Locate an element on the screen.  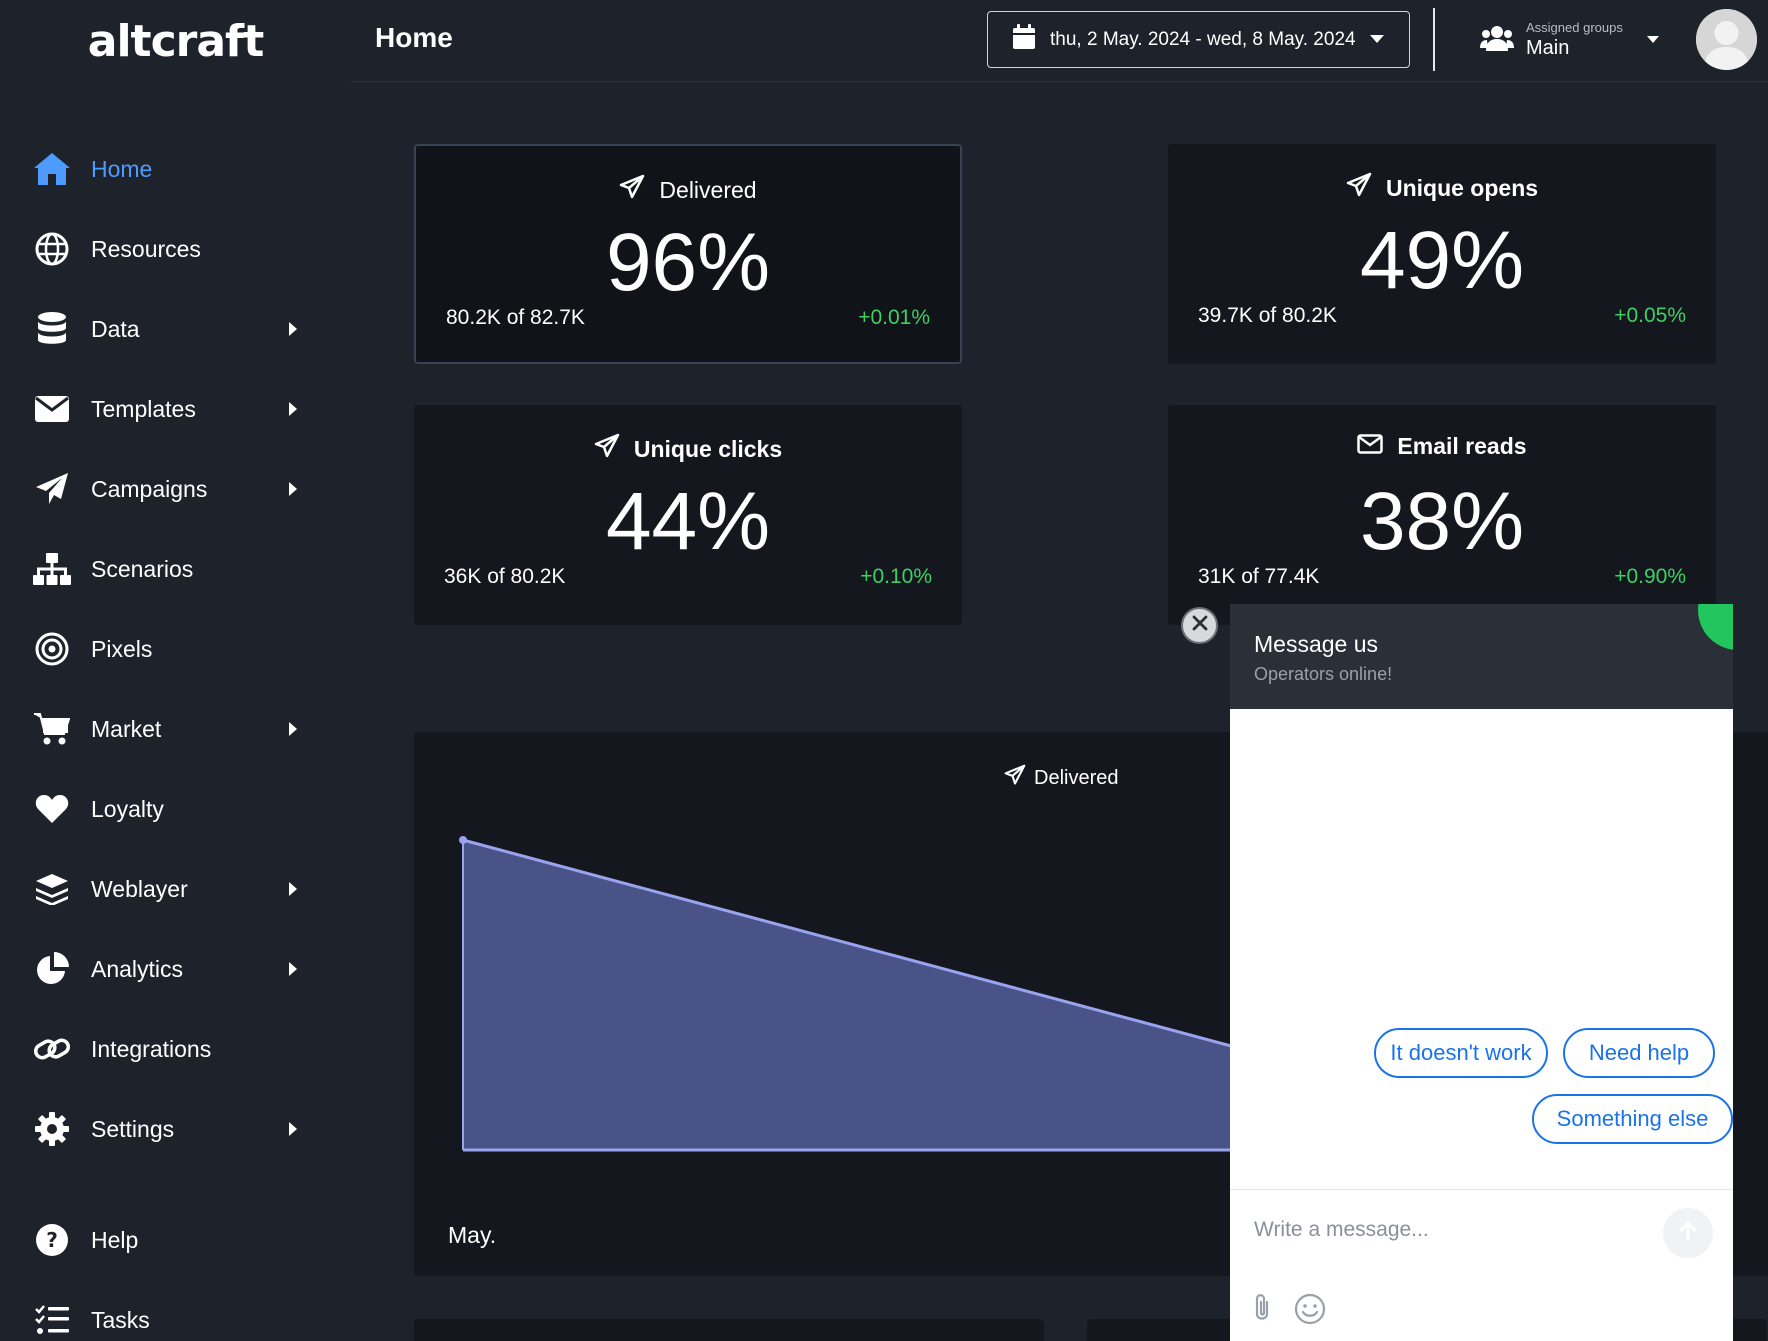
chat-header: Message us Operators online! is located at coordinates (1481, 656).